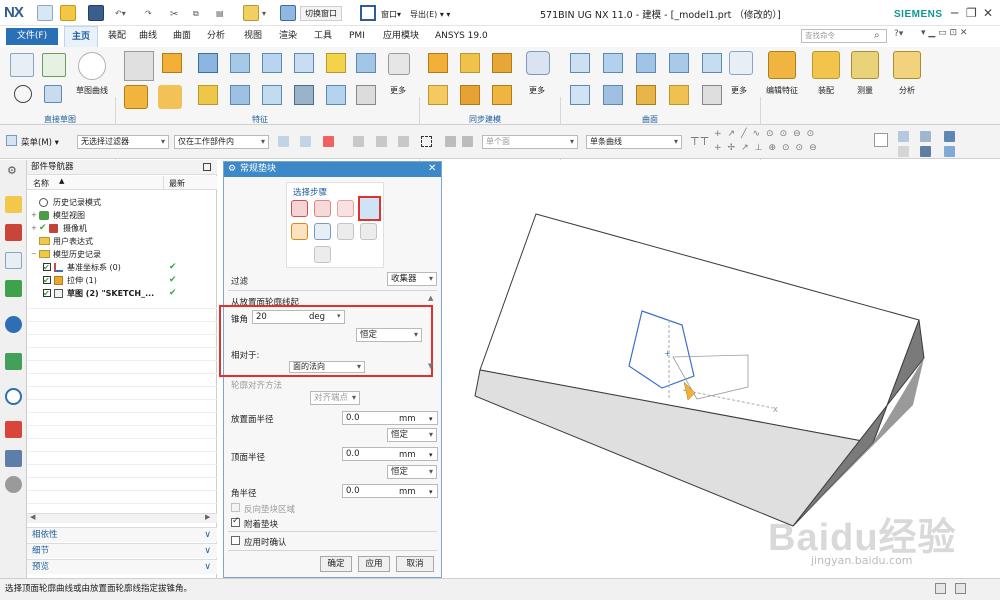  I want to click on analysis-label: 分析, so click(907, 90).